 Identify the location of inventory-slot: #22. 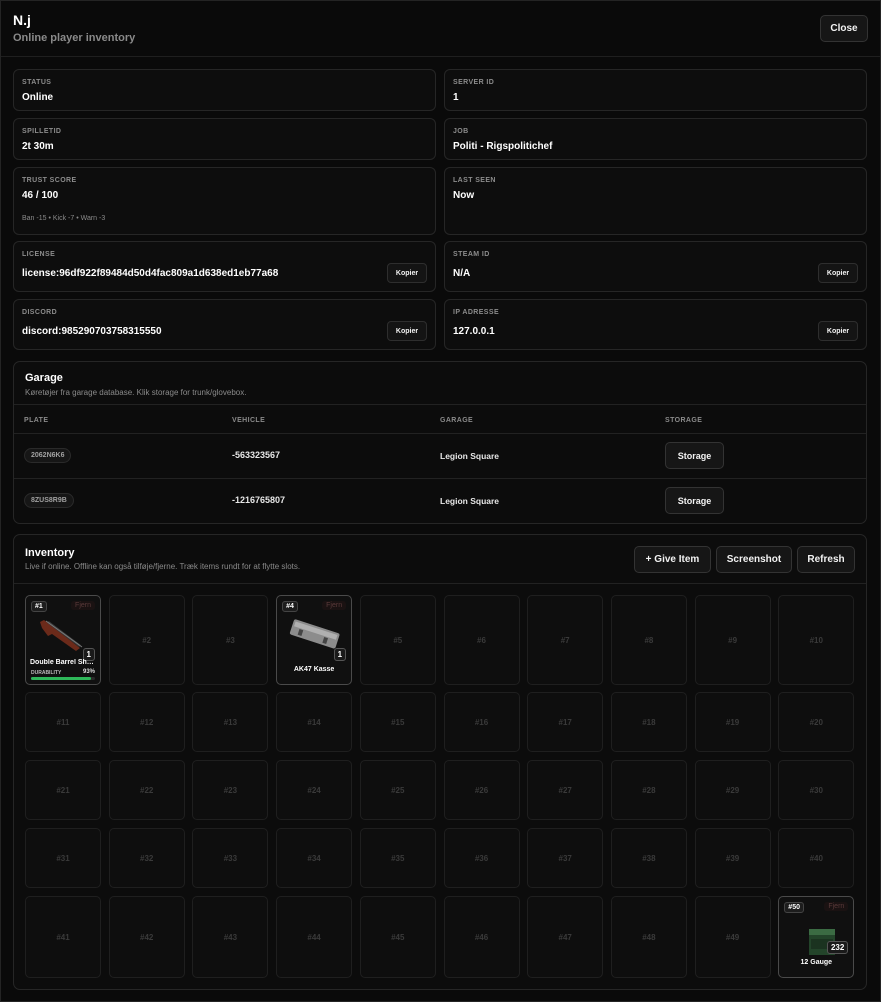
(146, 790).